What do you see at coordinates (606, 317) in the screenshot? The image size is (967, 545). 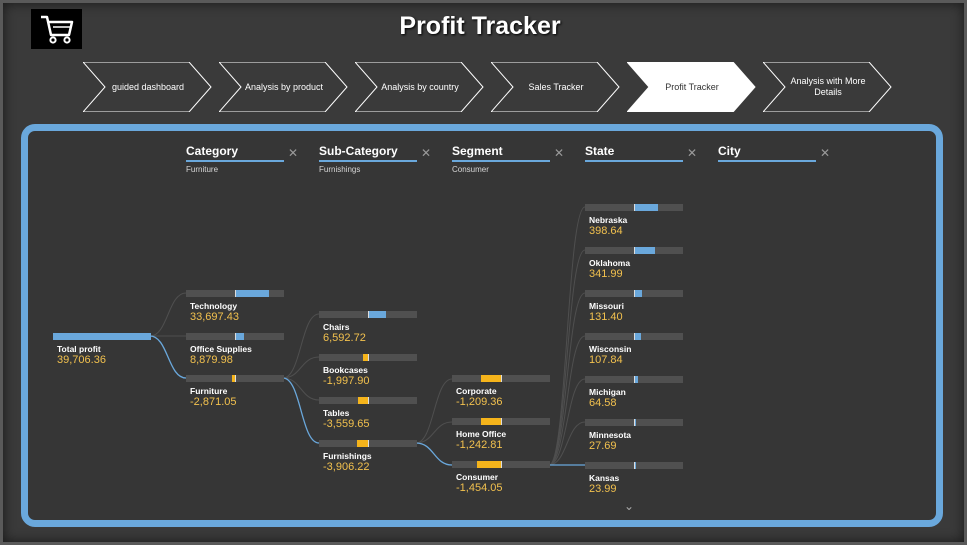 I see `node-value: 131.40` at bounding box center [606, 317].